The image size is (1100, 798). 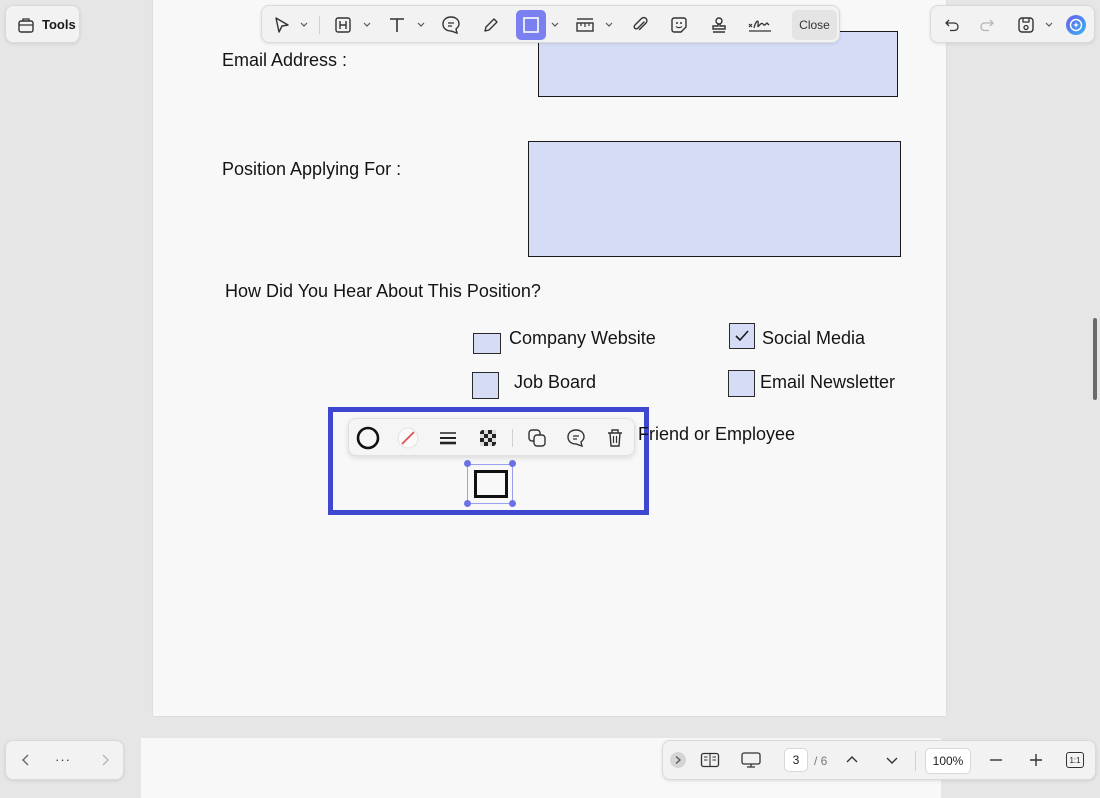 I want to click on circle-stroke-icon, so click(x=368, y=438).